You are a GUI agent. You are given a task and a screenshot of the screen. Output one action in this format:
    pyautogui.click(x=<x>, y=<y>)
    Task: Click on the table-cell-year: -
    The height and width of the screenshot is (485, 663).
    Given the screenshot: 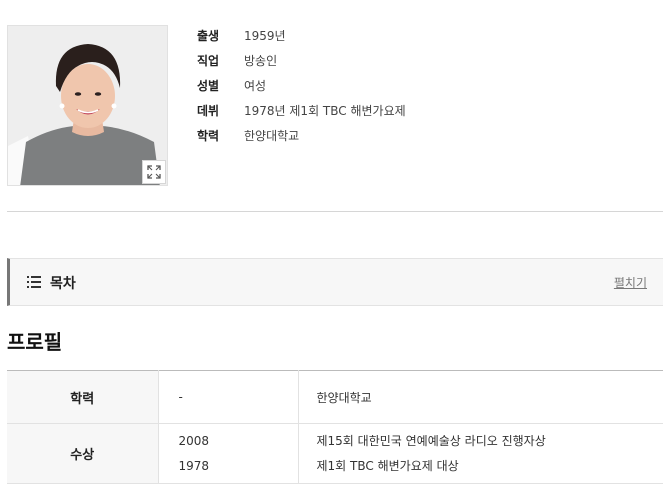 What is the action you would take?
    pyautogui.click(x=228, y=397)
    